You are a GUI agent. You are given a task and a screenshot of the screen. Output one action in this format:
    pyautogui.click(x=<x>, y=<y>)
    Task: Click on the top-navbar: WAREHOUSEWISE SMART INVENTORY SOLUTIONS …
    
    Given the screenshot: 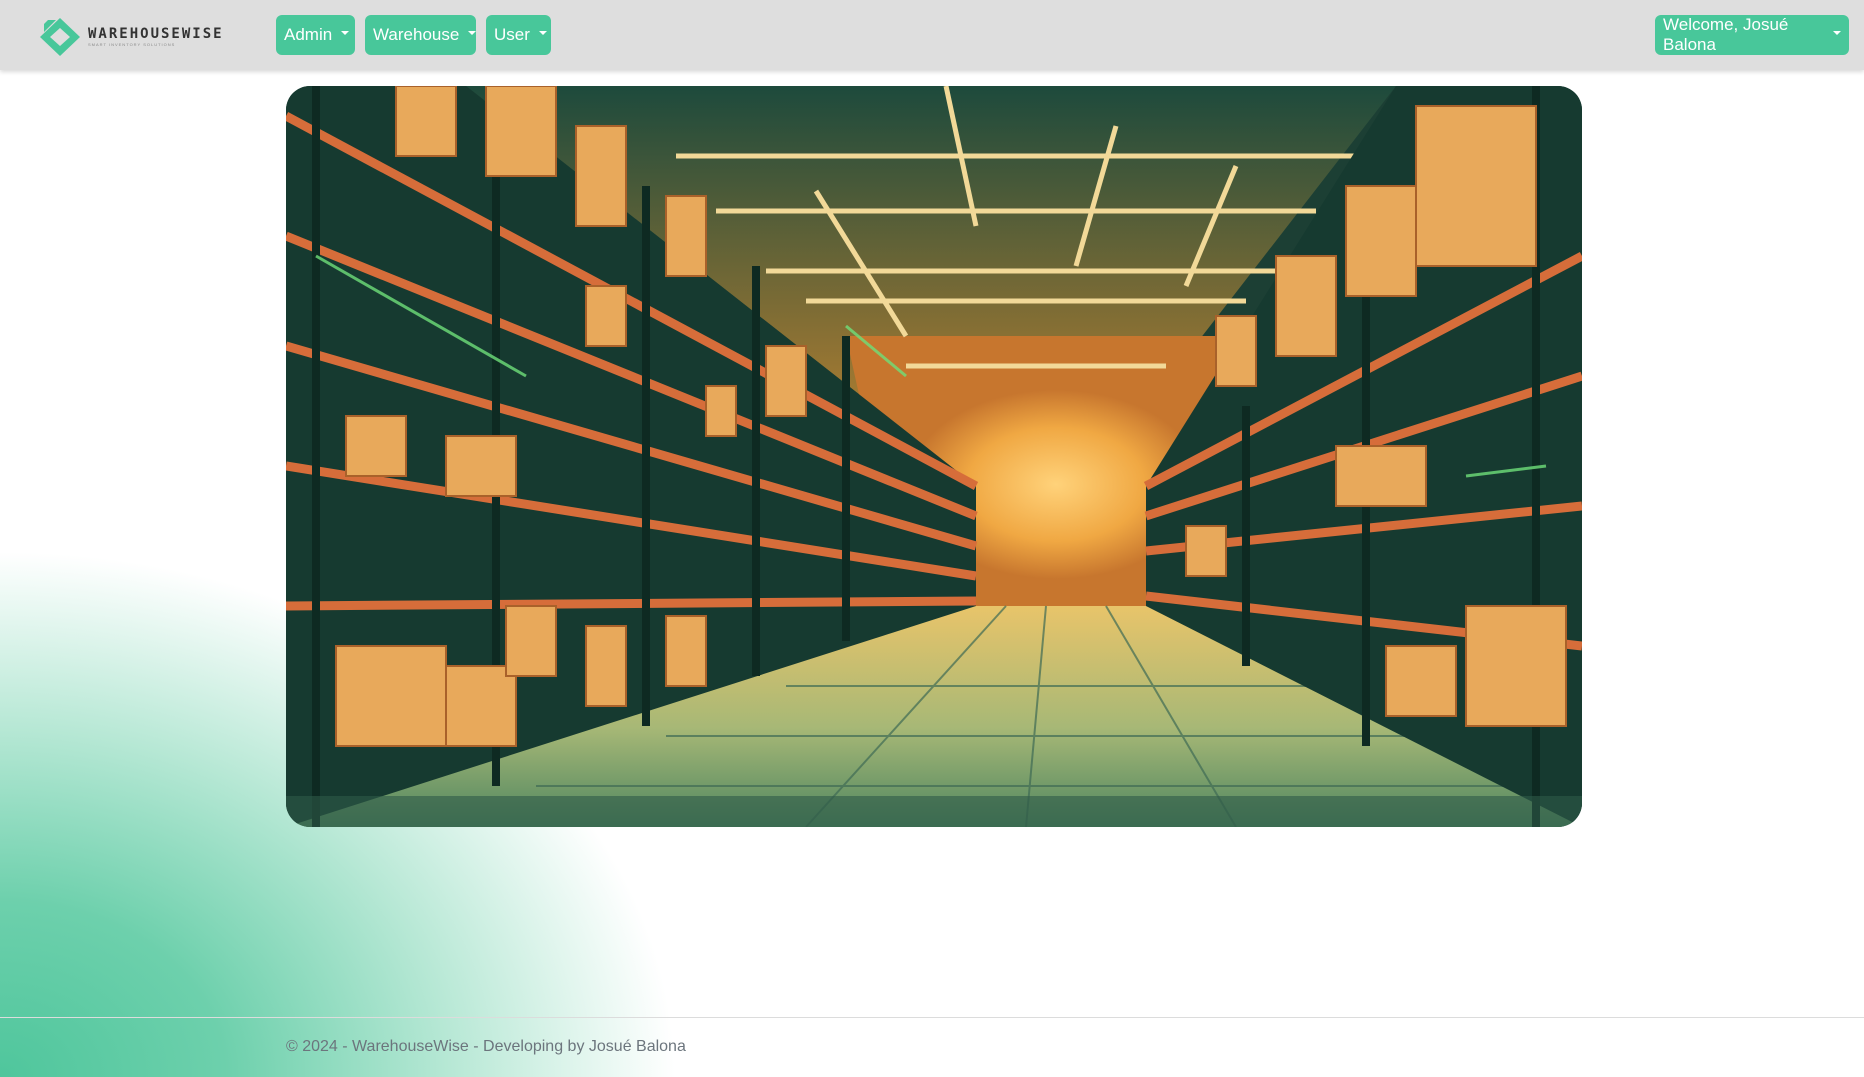 What is the action you would take?
    pyautogui.click(x=932, y=35)
    